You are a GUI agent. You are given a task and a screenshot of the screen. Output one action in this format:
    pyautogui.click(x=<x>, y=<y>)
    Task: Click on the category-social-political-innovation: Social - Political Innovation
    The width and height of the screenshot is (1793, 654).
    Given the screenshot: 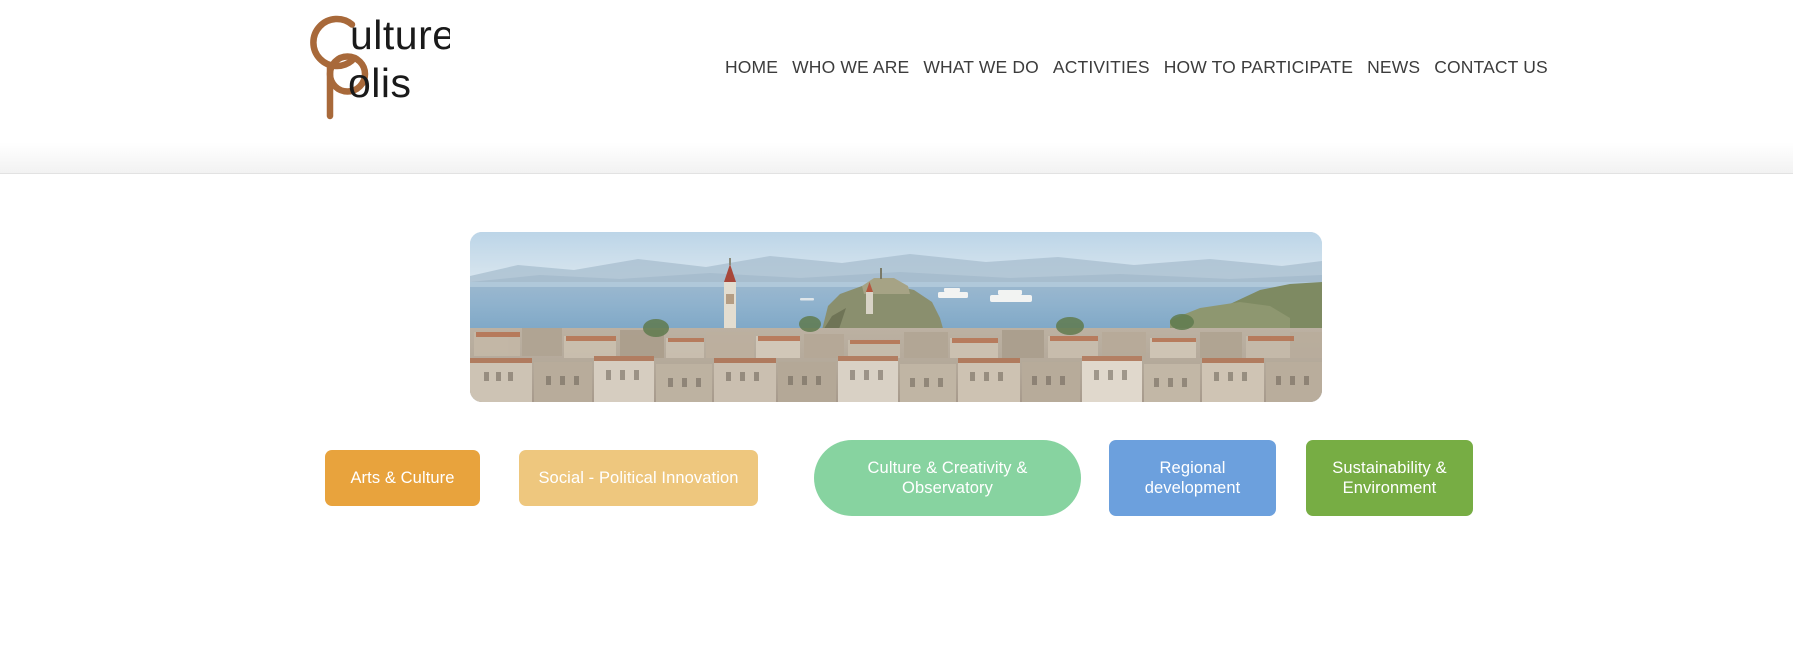 What is the action you would take?
    pyautogui.click(x=638, y=478)
    